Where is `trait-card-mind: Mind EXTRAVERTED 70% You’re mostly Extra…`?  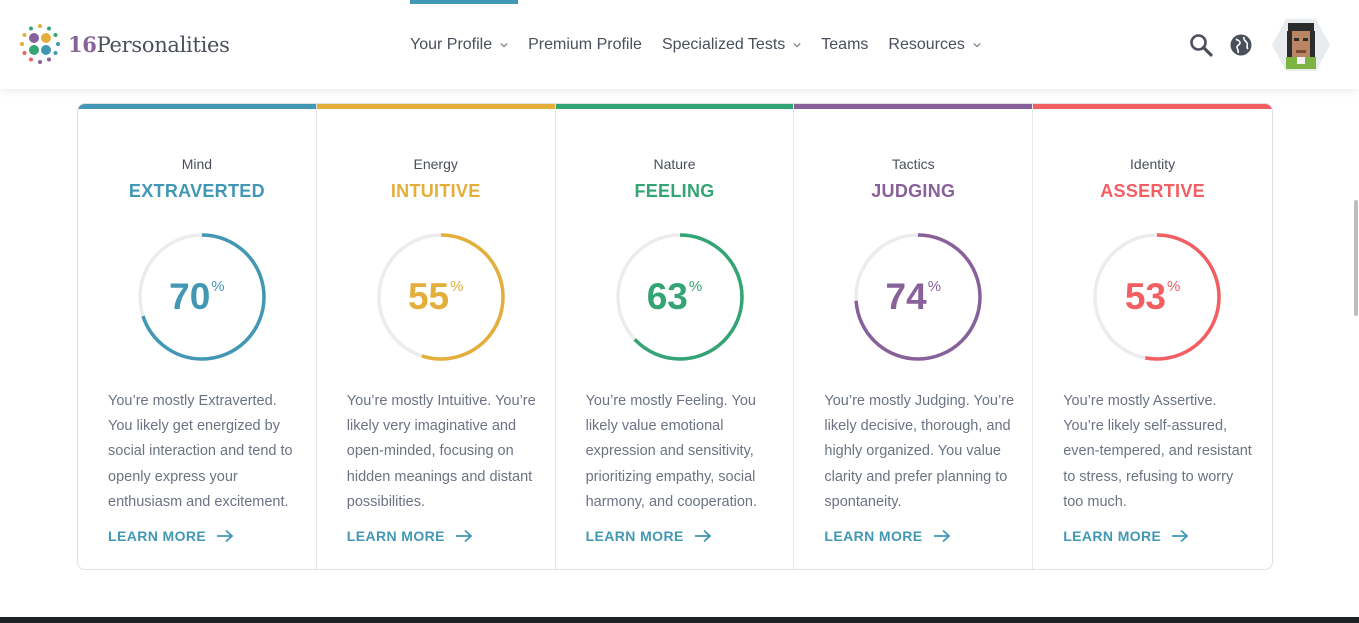
trait-card-mind: Mind EXTRAVERTED 70% You’re mostly Extra… is located at coordinates (197, 336).